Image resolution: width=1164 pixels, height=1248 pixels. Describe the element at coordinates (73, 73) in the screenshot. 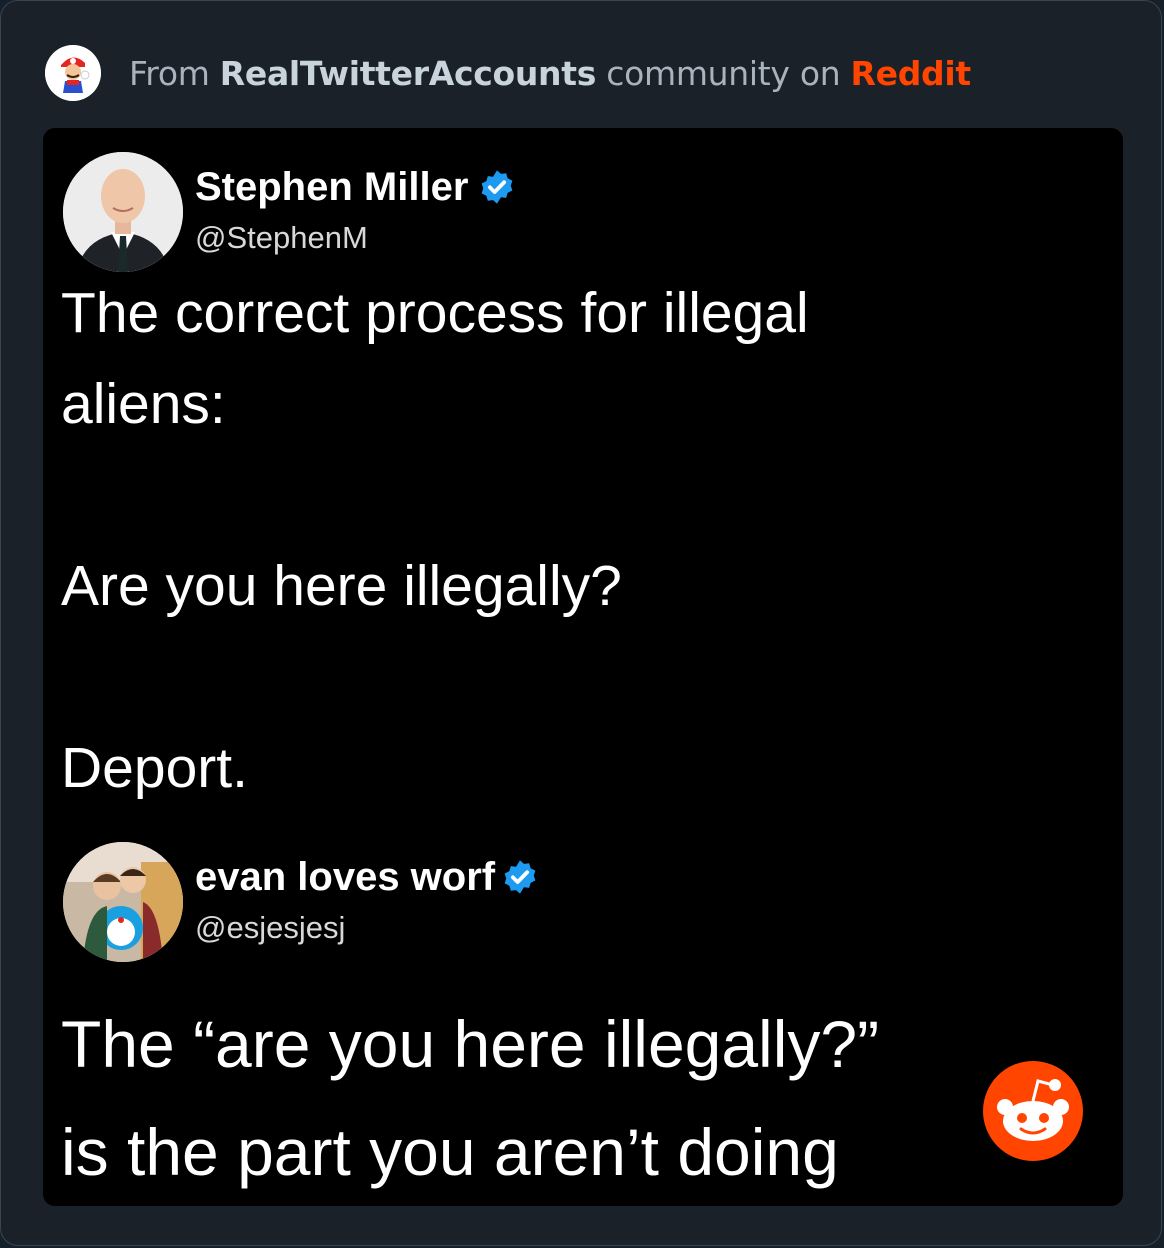

I see `community-avatar-icon` at that location.